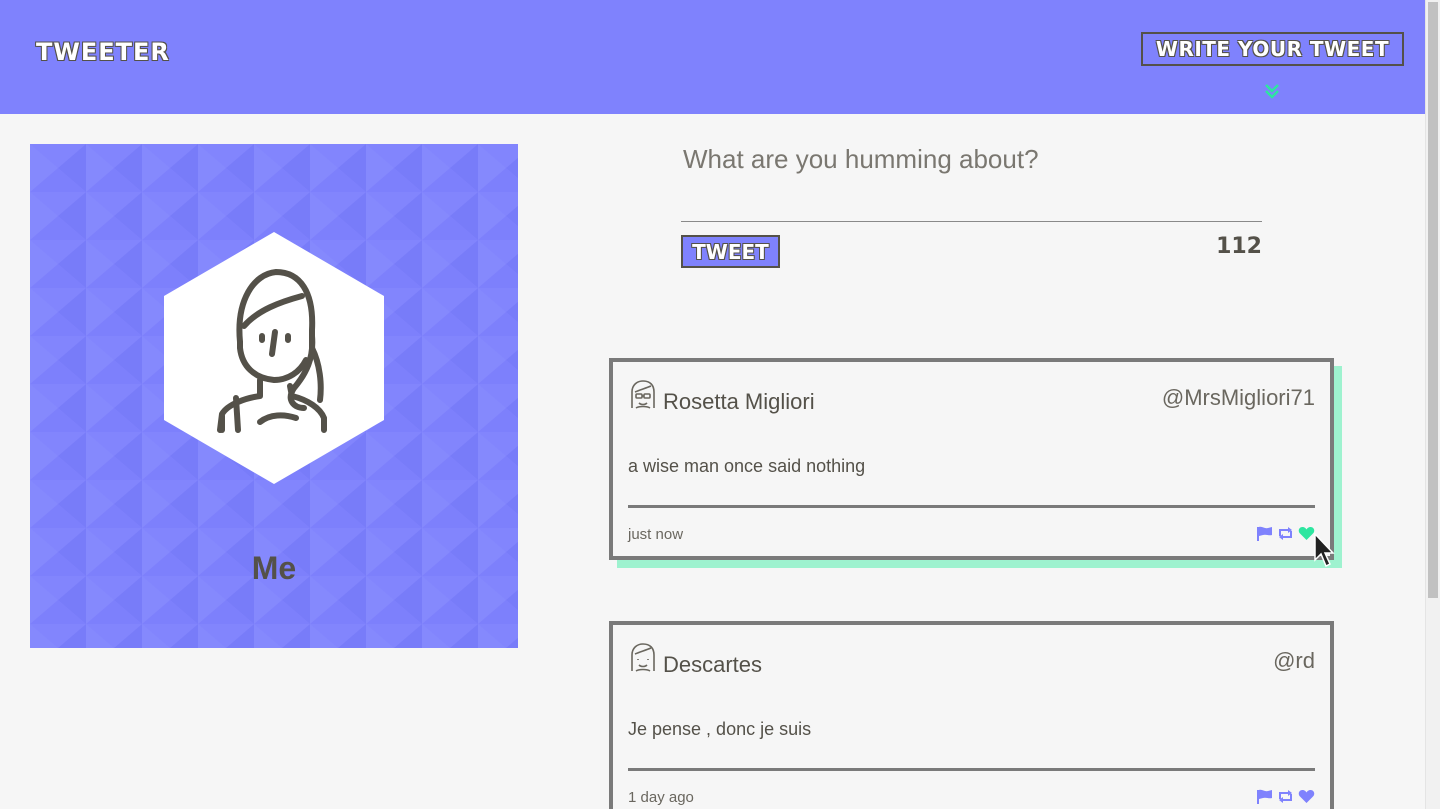 This screenshot has width=1440, height=809. I want to click on page-scrollbar, so click(1432, 404).